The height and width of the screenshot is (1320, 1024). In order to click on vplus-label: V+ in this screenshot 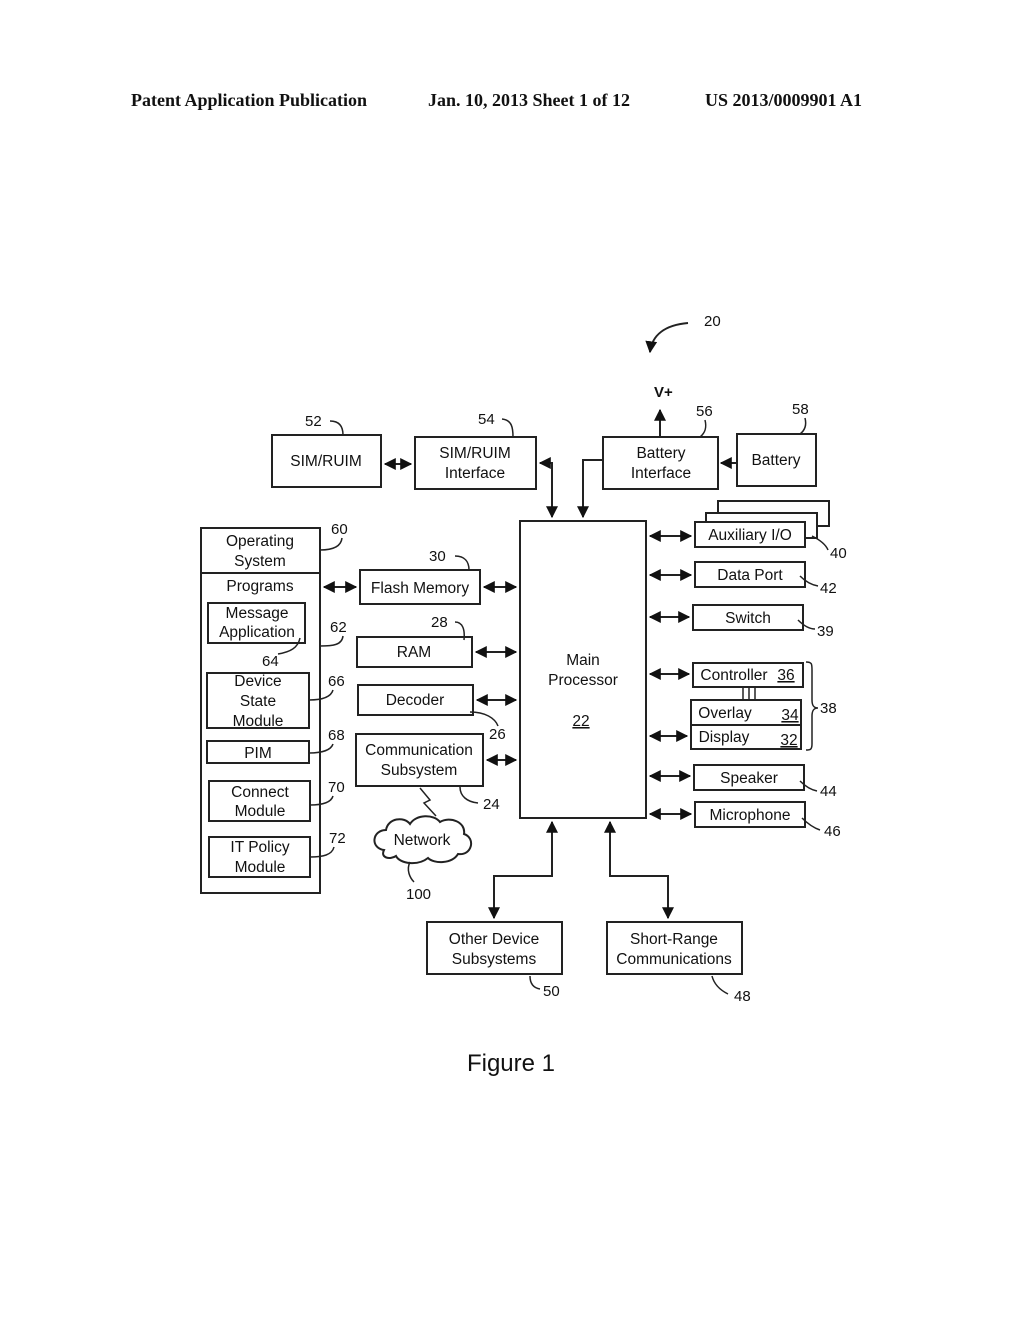, I will do `click(663, 392)`.